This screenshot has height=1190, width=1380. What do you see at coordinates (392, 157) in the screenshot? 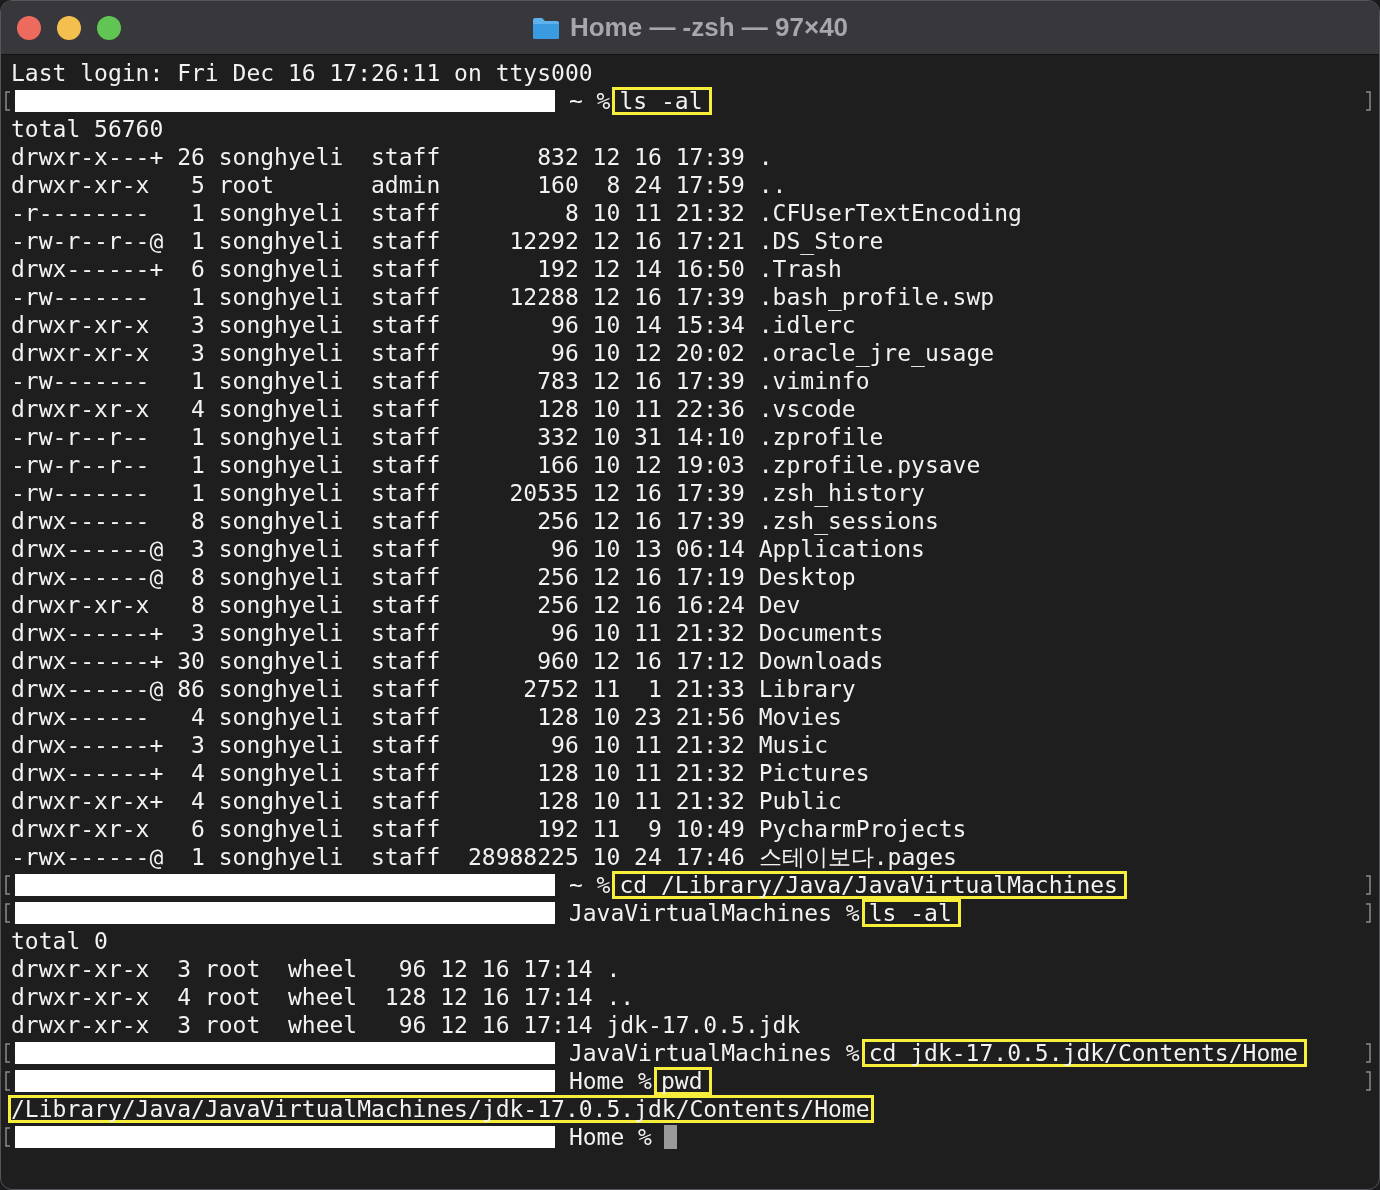
I see `output-line: drwxr-x---+ 26 songhyeli staff 832 12 16 17:39 .` at bounding box center [392, 157].